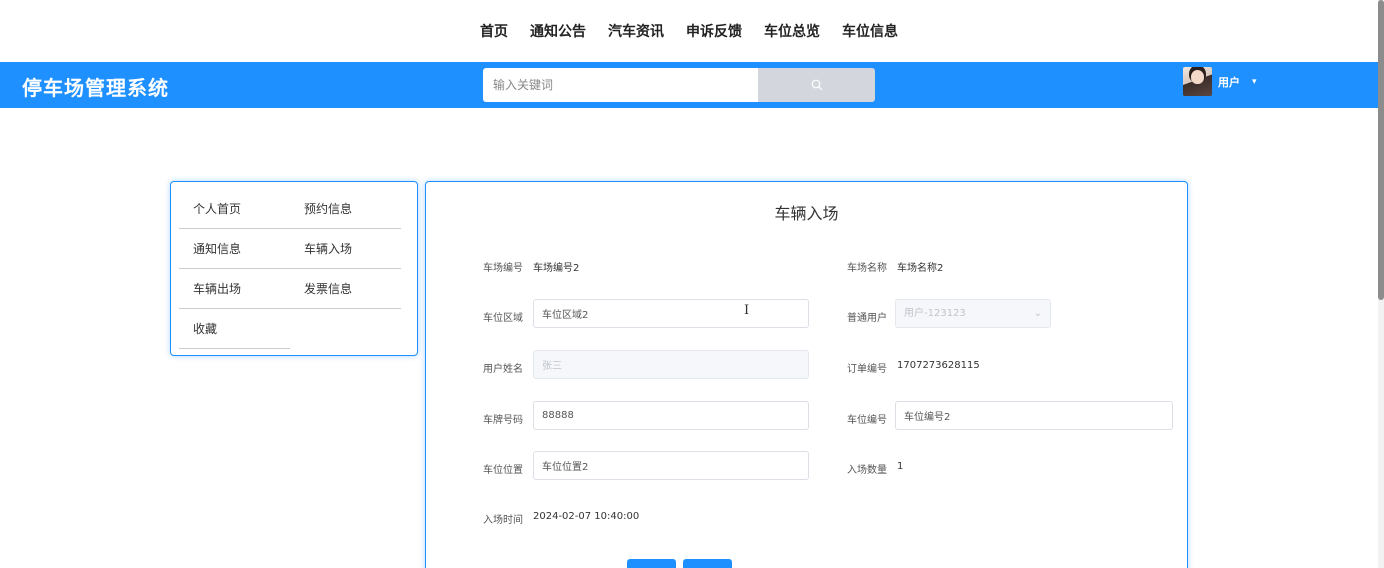 The height and width of the screenshot is (568, 1384). I want to click on lot-name-value: 车场名称2, so click(920, 268).